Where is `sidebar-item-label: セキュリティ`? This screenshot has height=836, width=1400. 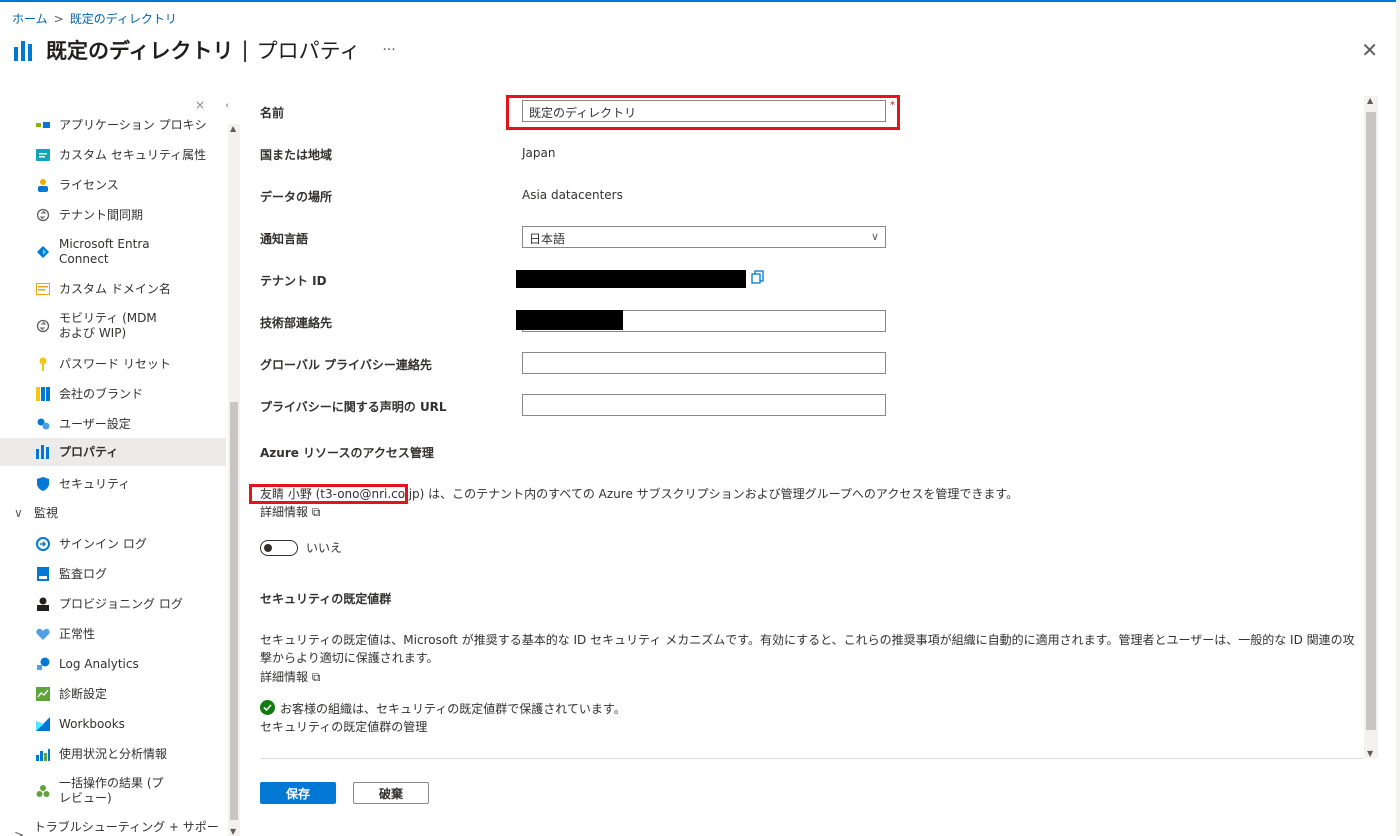 sidebar-item-label: セキュリティ is located at coordinates (95, 483).